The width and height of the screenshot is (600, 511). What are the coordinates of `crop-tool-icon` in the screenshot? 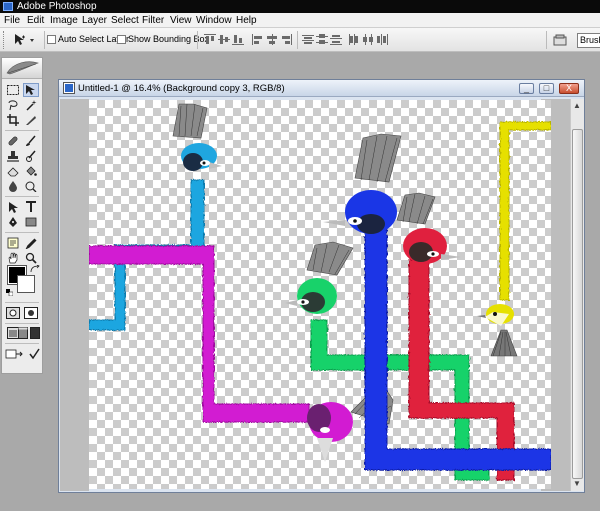 It's located at (13, 120).